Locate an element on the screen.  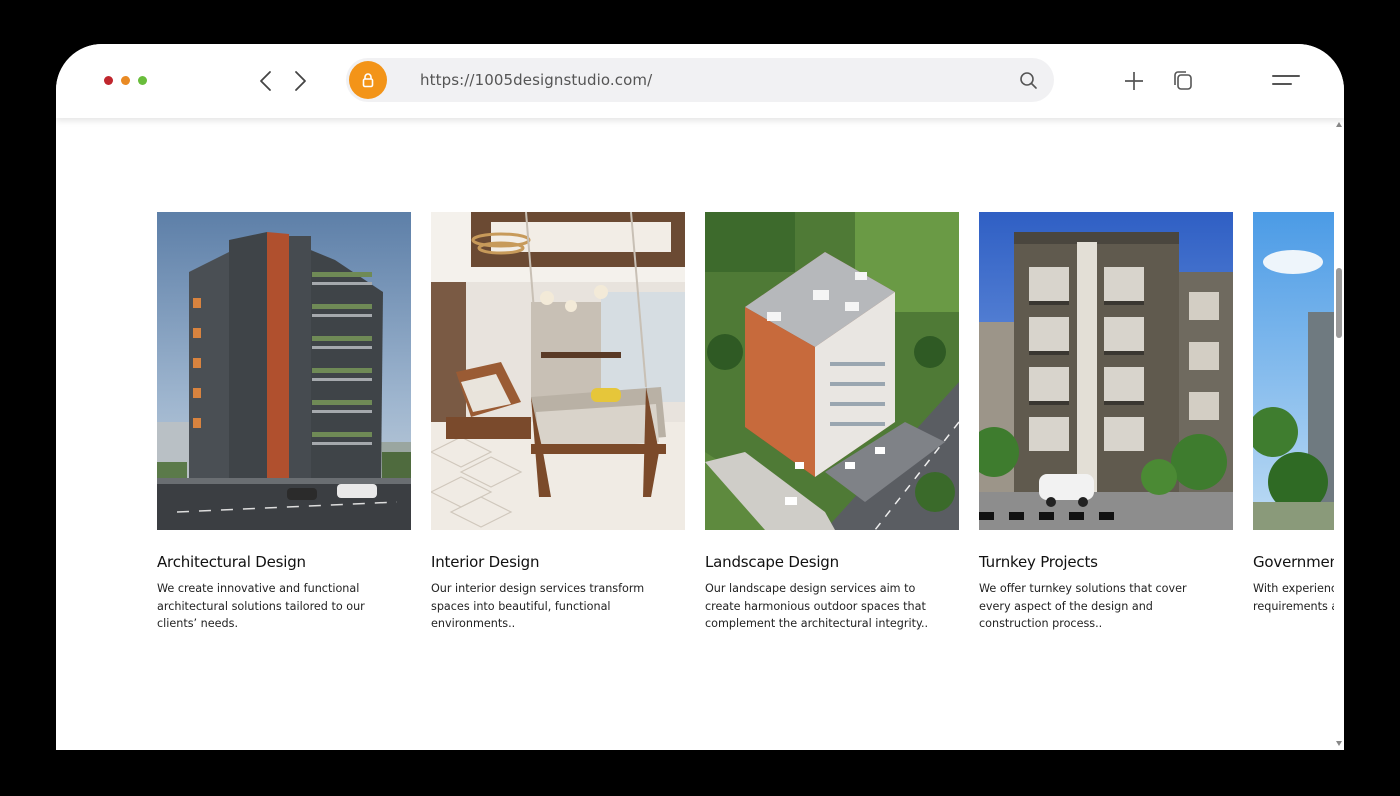
lock-icon is located at coordinates (368, 80).